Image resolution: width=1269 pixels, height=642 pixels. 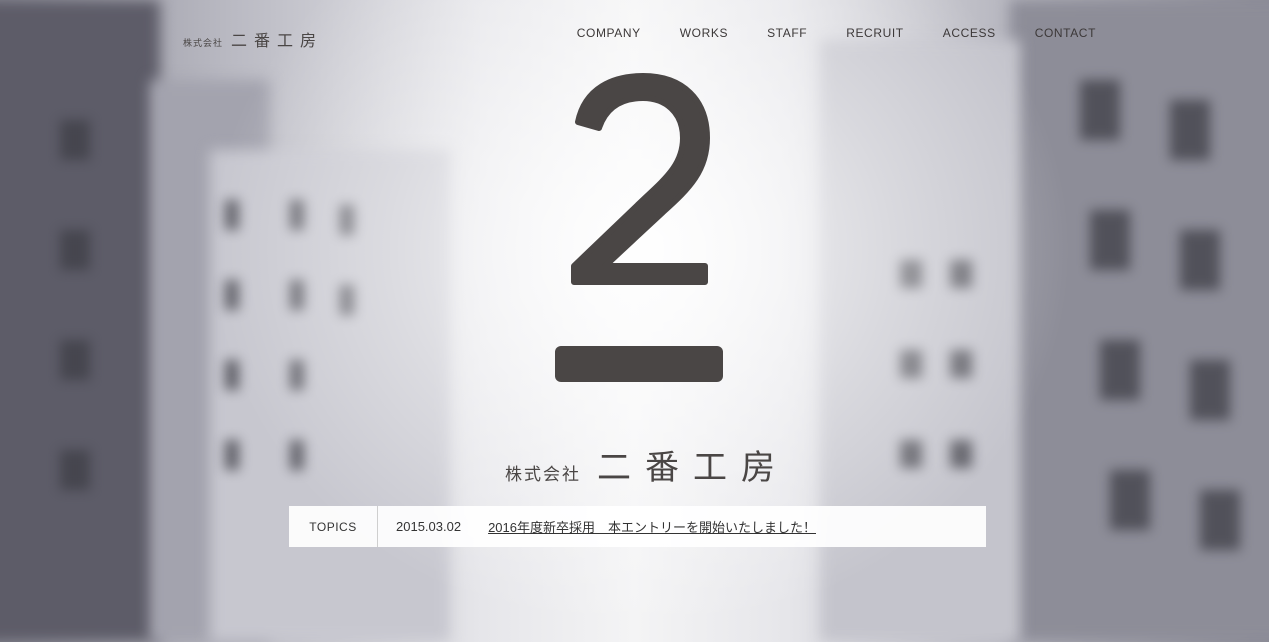 I want to click on header-logo-name: 二番工房, so click(x=277, y=40).